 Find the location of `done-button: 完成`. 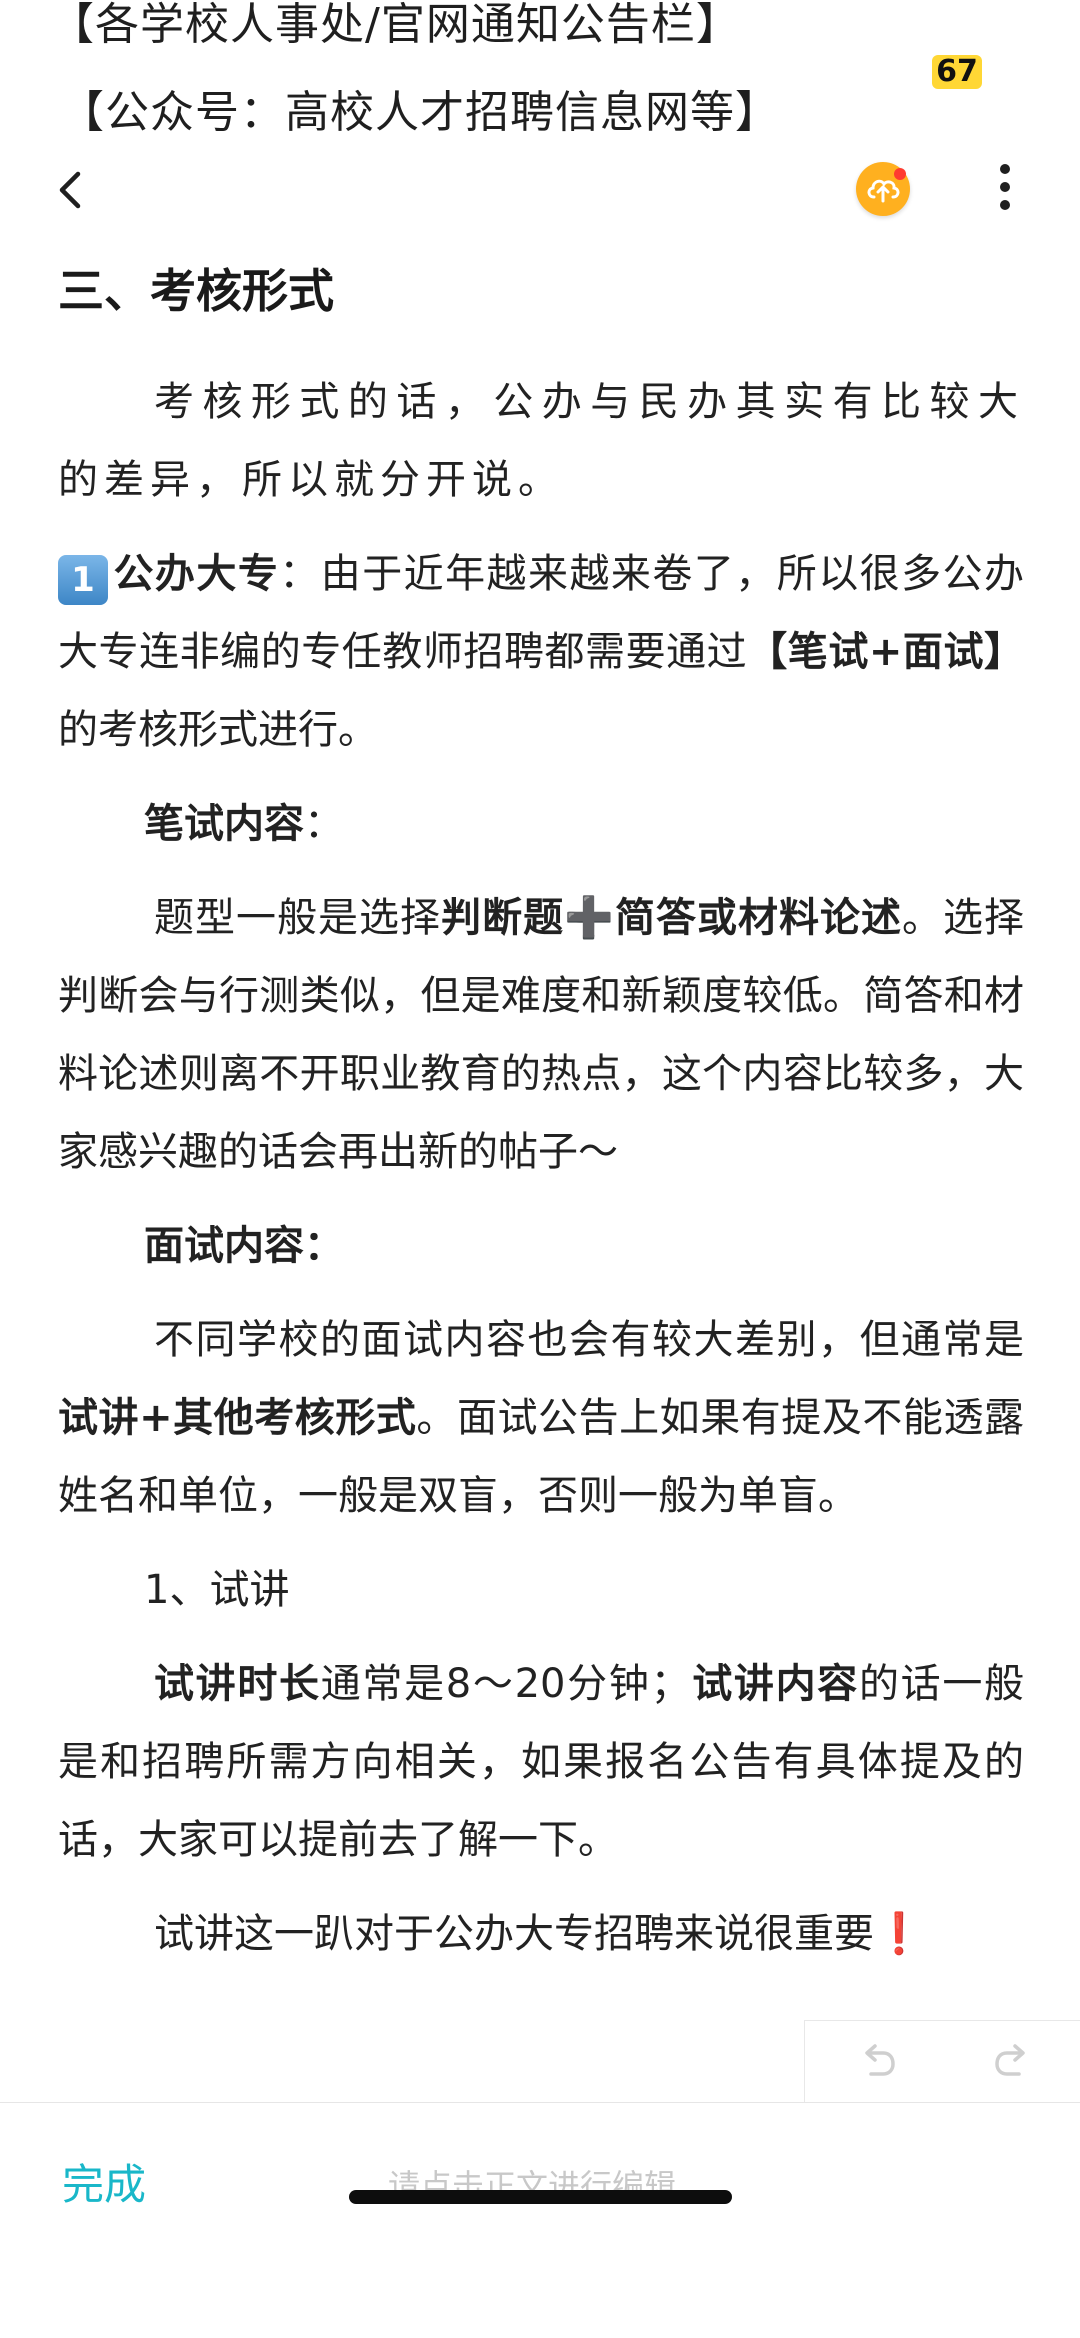

done-button: 完成 is located at coordinates (104, 2181).